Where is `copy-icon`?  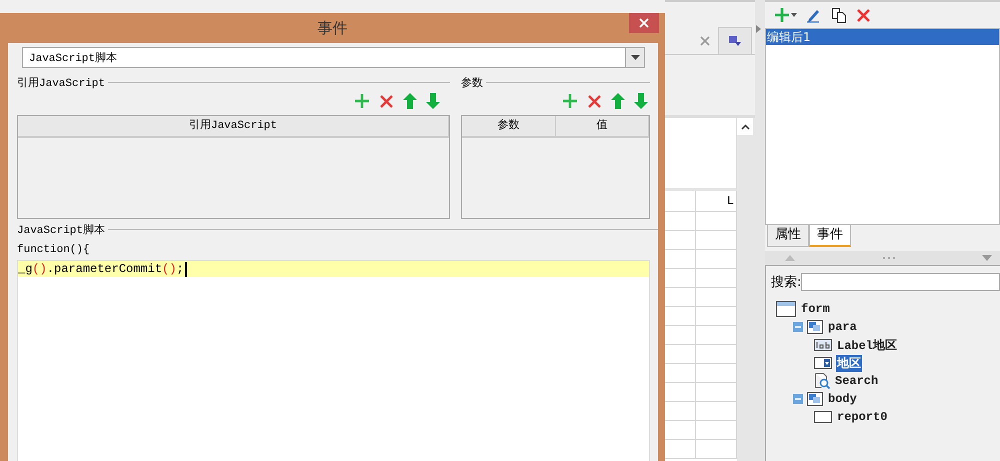 copy-icon is located at coordinates (839, 15).